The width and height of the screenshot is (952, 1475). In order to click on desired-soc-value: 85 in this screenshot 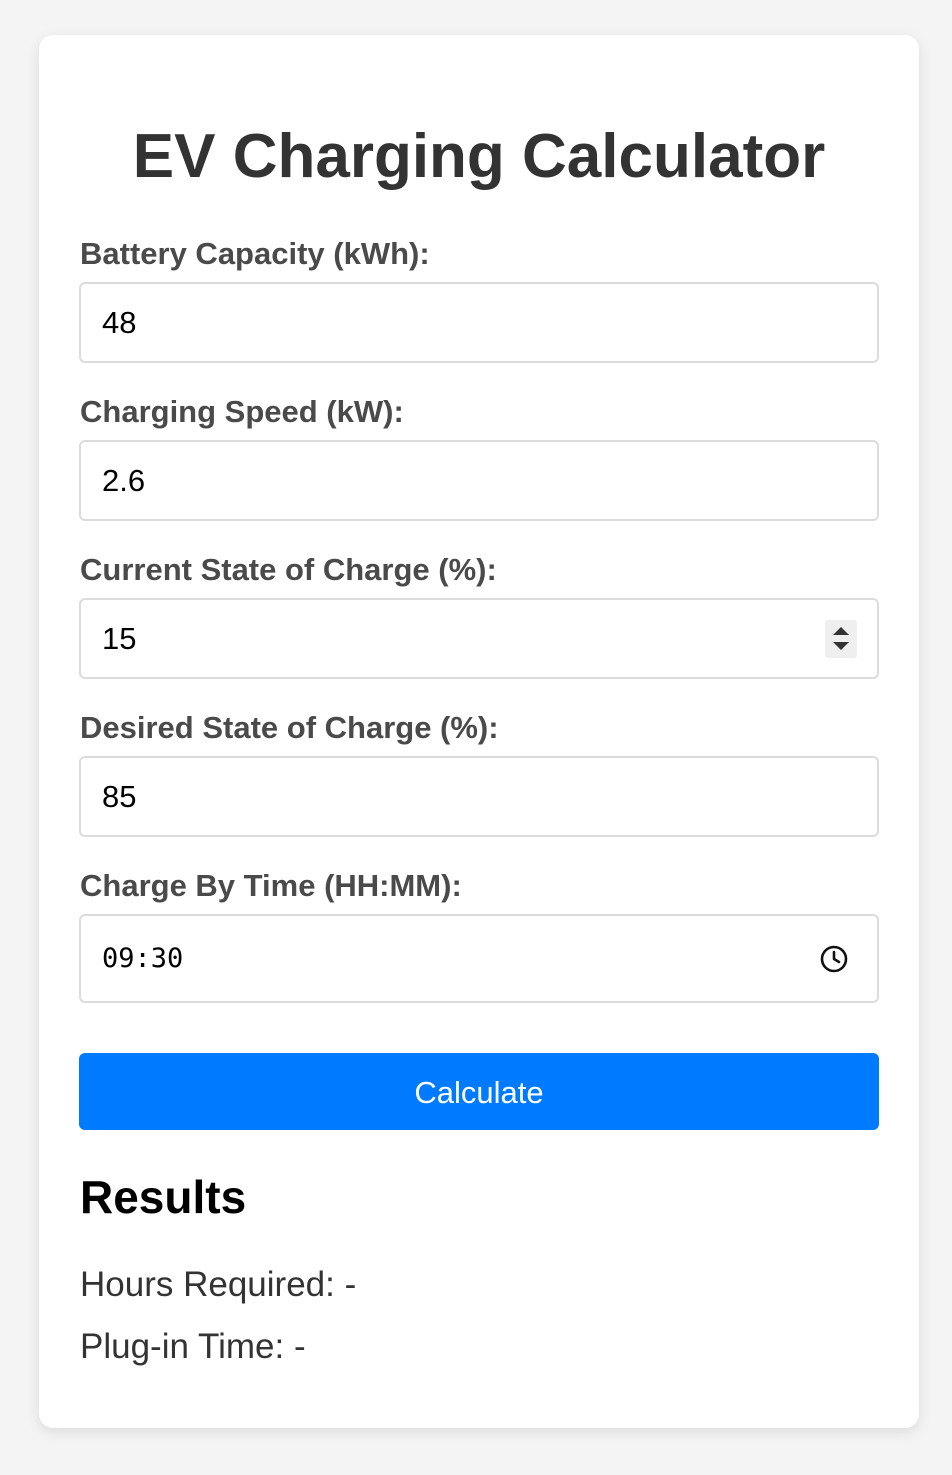, I will do `click(119, 796)`.